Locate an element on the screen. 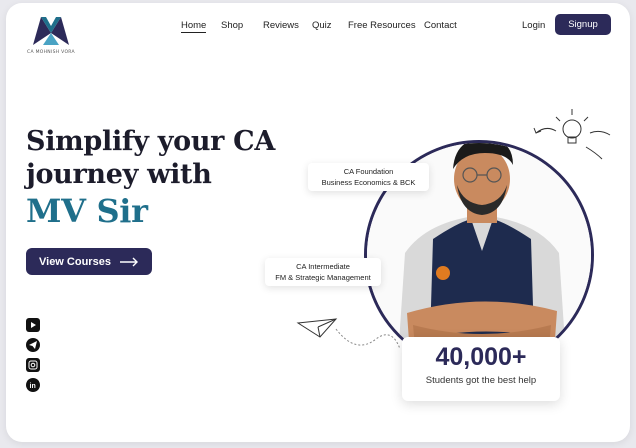 The height and width of the screenshot is (448, 636). login-link: Login is located at coordinates (533, 25).